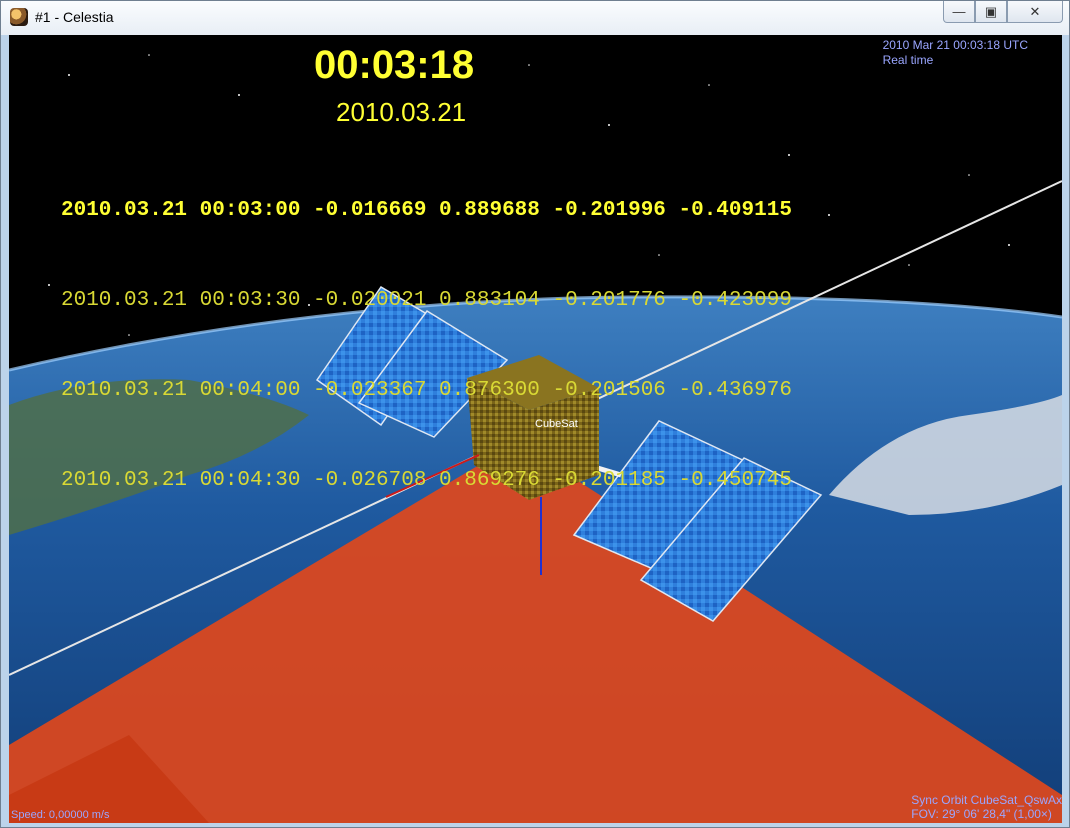 Image resolution: width=1070 pixels, height=828 pixels. Describe the element at coordinates (19, 17) in the screenshot. I see `celestia-app-icon` at that location.